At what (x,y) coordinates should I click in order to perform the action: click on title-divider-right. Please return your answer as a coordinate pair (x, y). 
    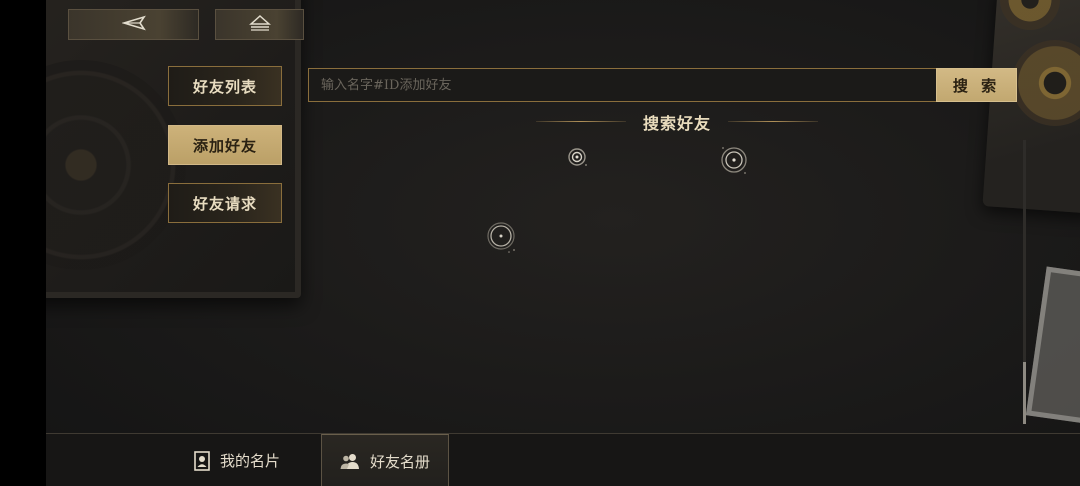
    Looking at the image, I should click on (773, 121).